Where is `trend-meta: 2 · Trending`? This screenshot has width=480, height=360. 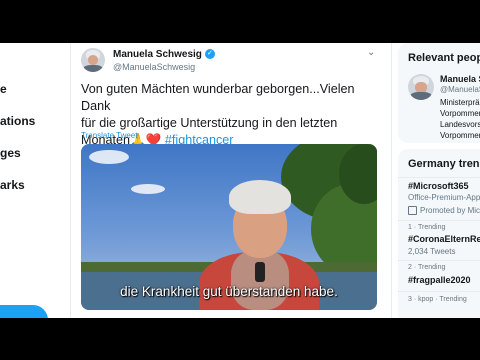
trend-meta: 2 · Trending is located at coordinates (427, 267).